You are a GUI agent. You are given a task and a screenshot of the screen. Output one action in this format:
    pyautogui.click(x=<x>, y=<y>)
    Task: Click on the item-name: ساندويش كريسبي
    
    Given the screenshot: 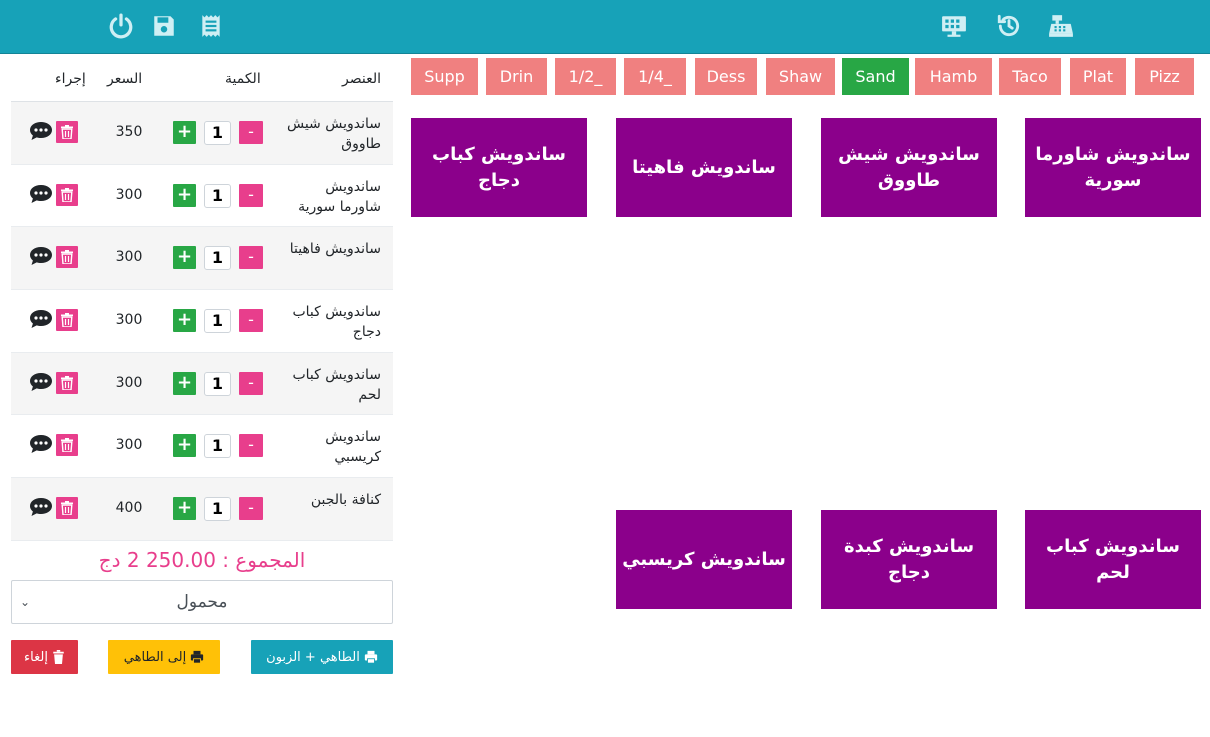 What is the action you would take?
    pyautogui.click(x=353, y=447)
    